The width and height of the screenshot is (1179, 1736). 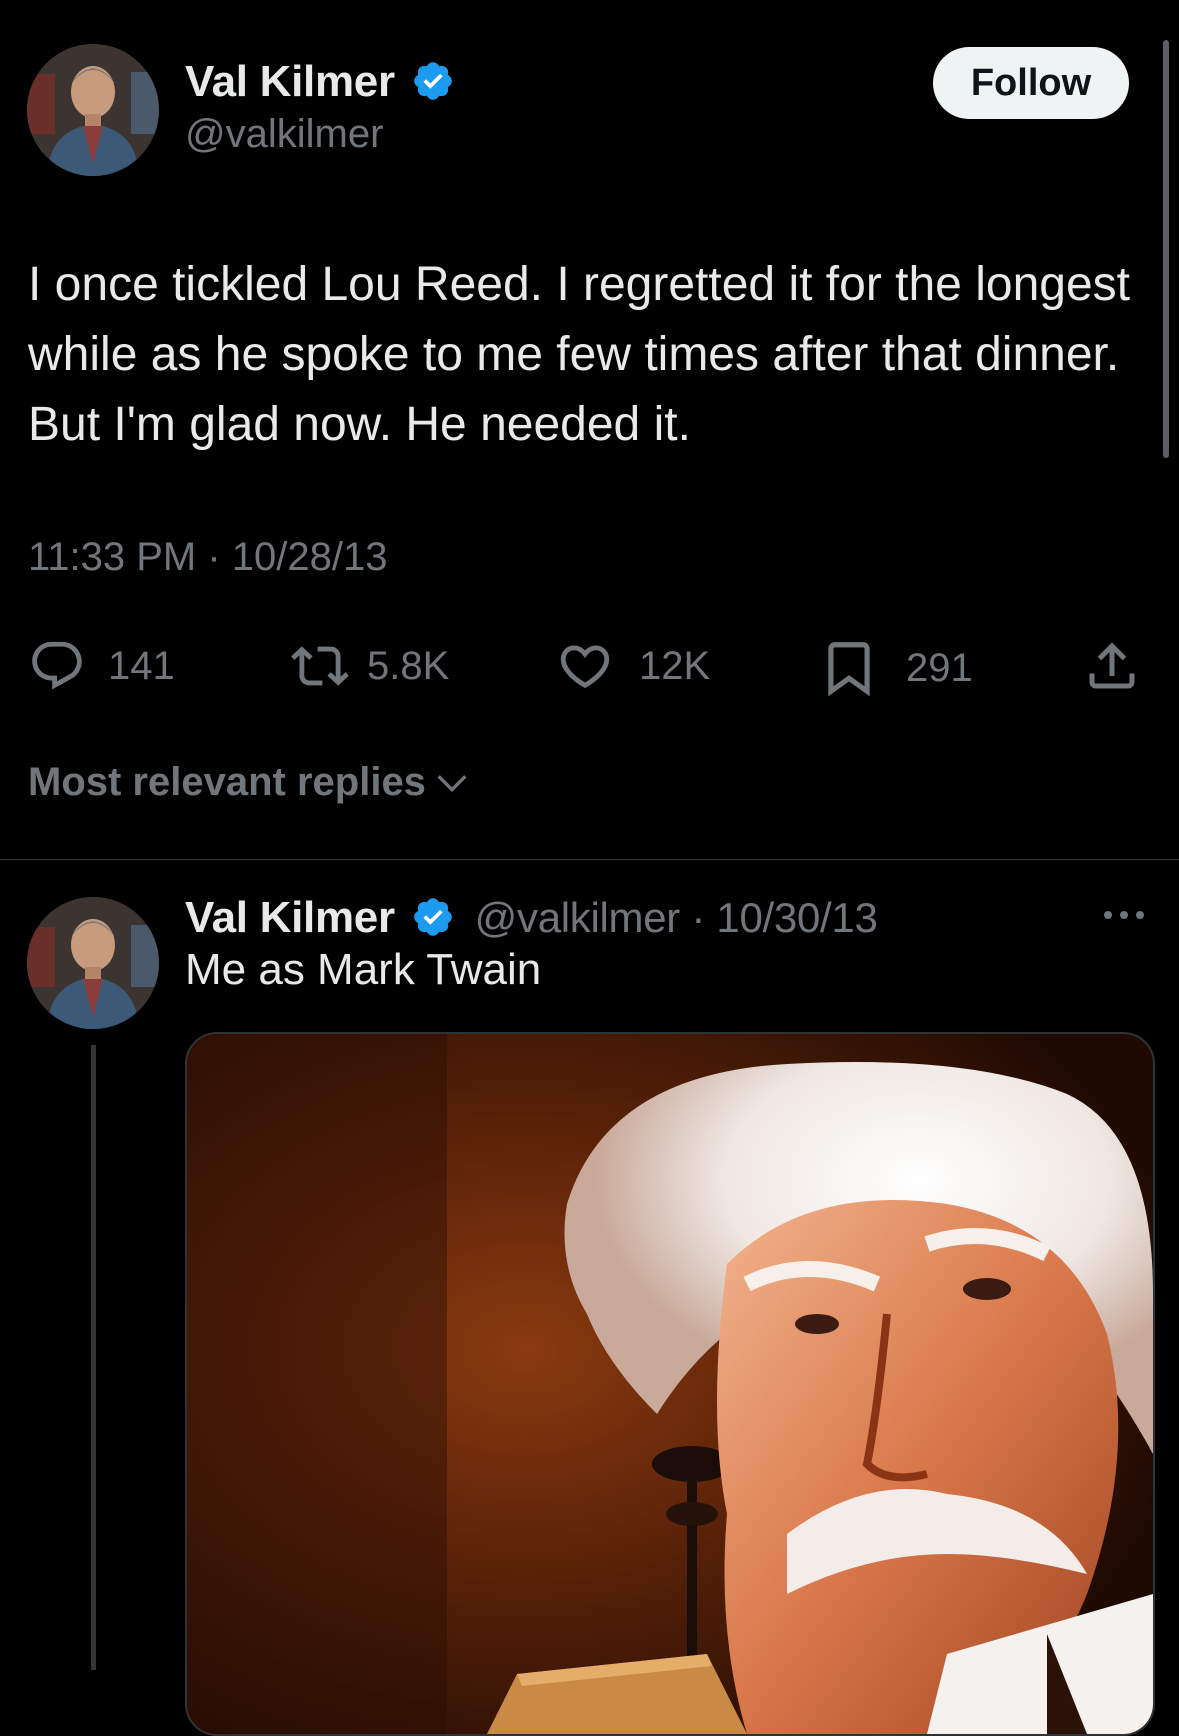 I want to click on bookmark-count: 291, so click(x=939, y=667).